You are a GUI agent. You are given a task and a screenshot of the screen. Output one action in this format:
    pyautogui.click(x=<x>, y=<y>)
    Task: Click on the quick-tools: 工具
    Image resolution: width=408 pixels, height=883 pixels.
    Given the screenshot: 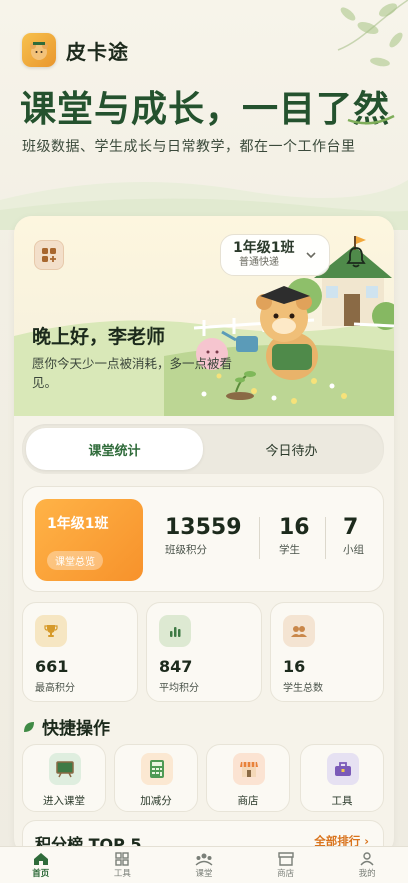 What is the action you would take?
    pyautogui.click(x=342, y=778)
    